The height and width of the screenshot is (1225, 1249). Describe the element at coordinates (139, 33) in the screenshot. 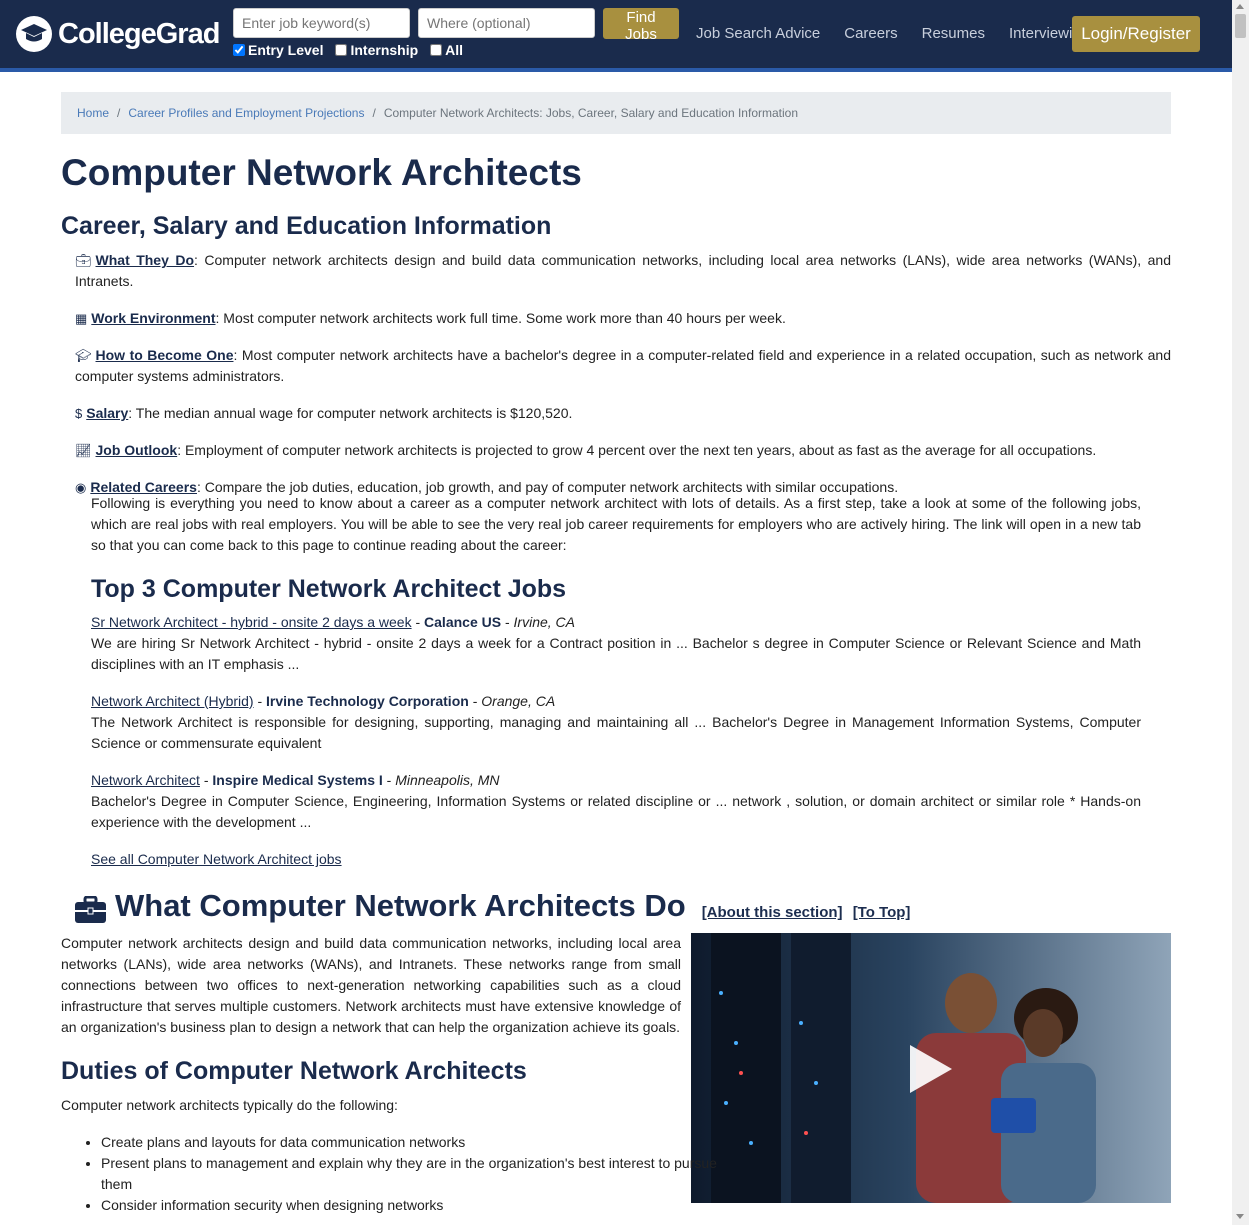

I see `logo-text: CollegeGrad` at that location.